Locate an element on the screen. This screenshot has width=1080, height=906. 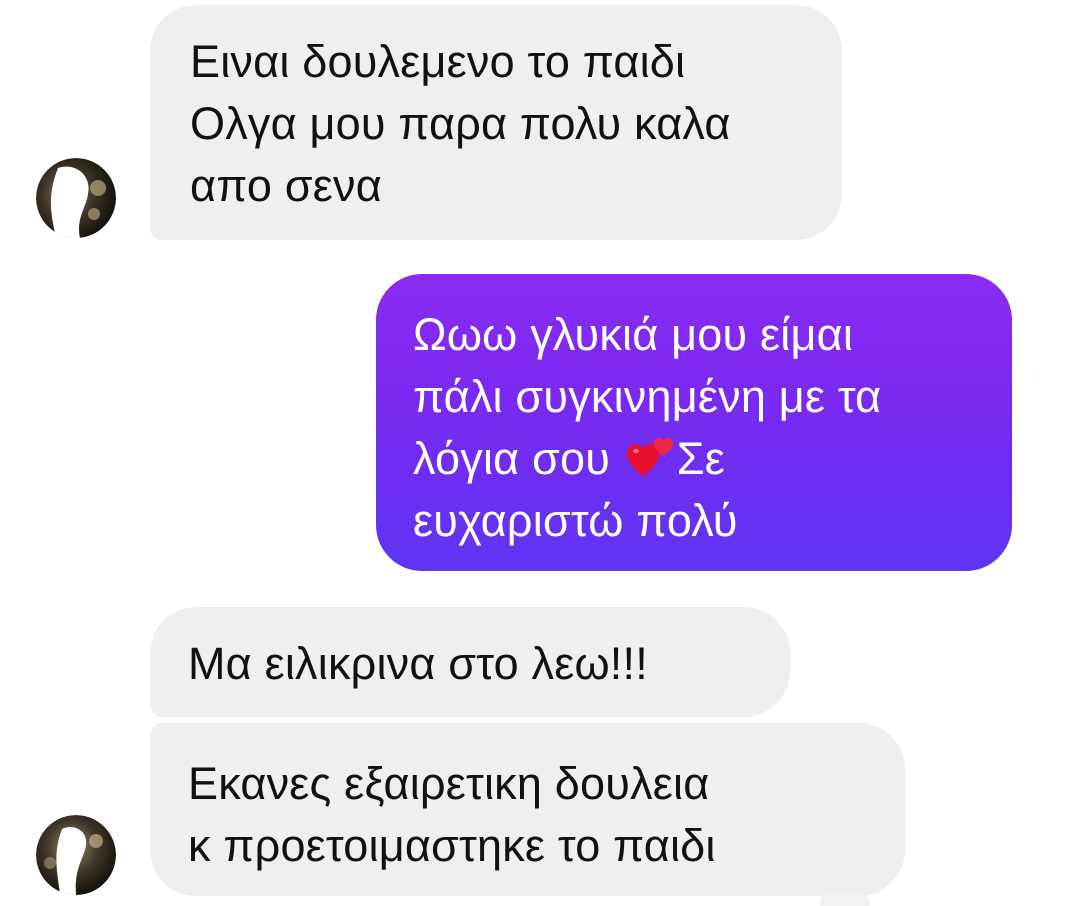
two-hearts-icon is located at coordinates (651, 456).